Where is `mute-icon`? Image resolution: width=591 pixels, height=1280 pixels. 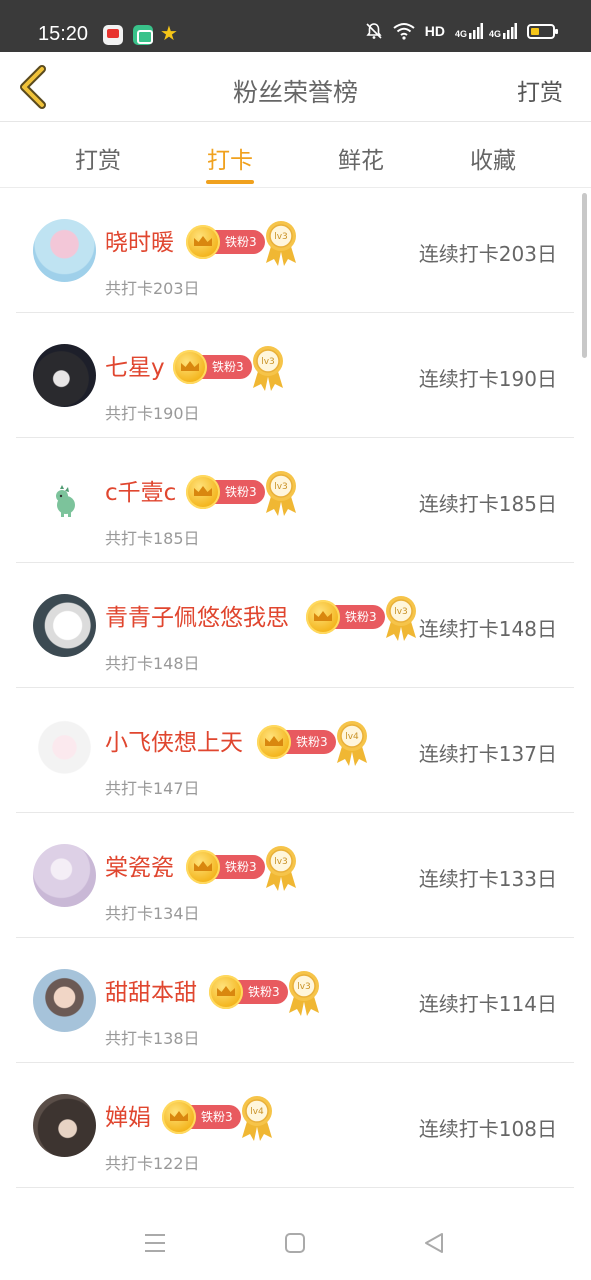 mute-icon is located at coordinates (374, 31).